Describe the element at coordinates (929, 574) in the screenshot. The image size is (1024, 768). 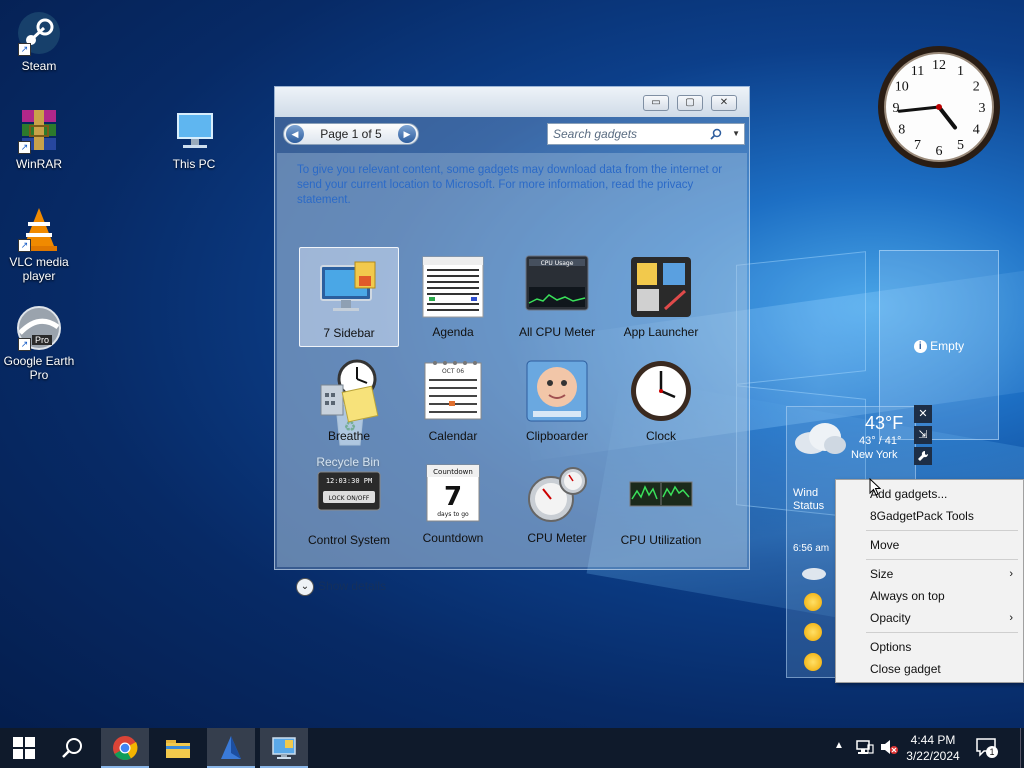
I see `menu-item-size: Size ›` at that location.